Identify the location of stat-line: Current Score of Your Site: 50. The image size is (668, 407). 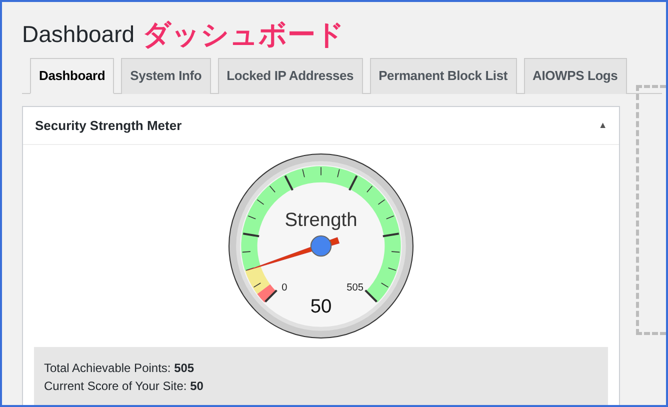
(124, 387).